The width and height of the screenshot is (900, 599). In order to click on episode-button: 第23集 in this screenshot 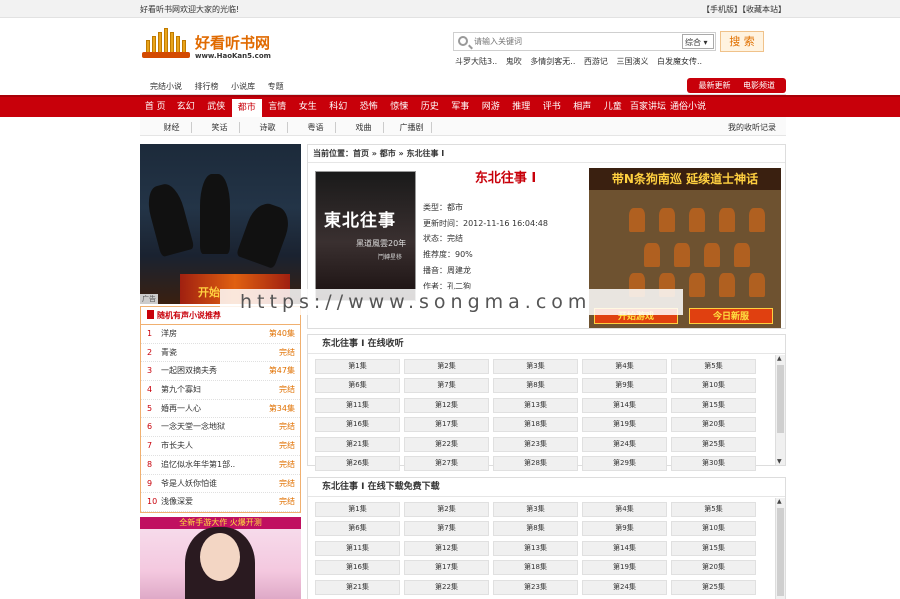, I will do `click(535, 444)`.